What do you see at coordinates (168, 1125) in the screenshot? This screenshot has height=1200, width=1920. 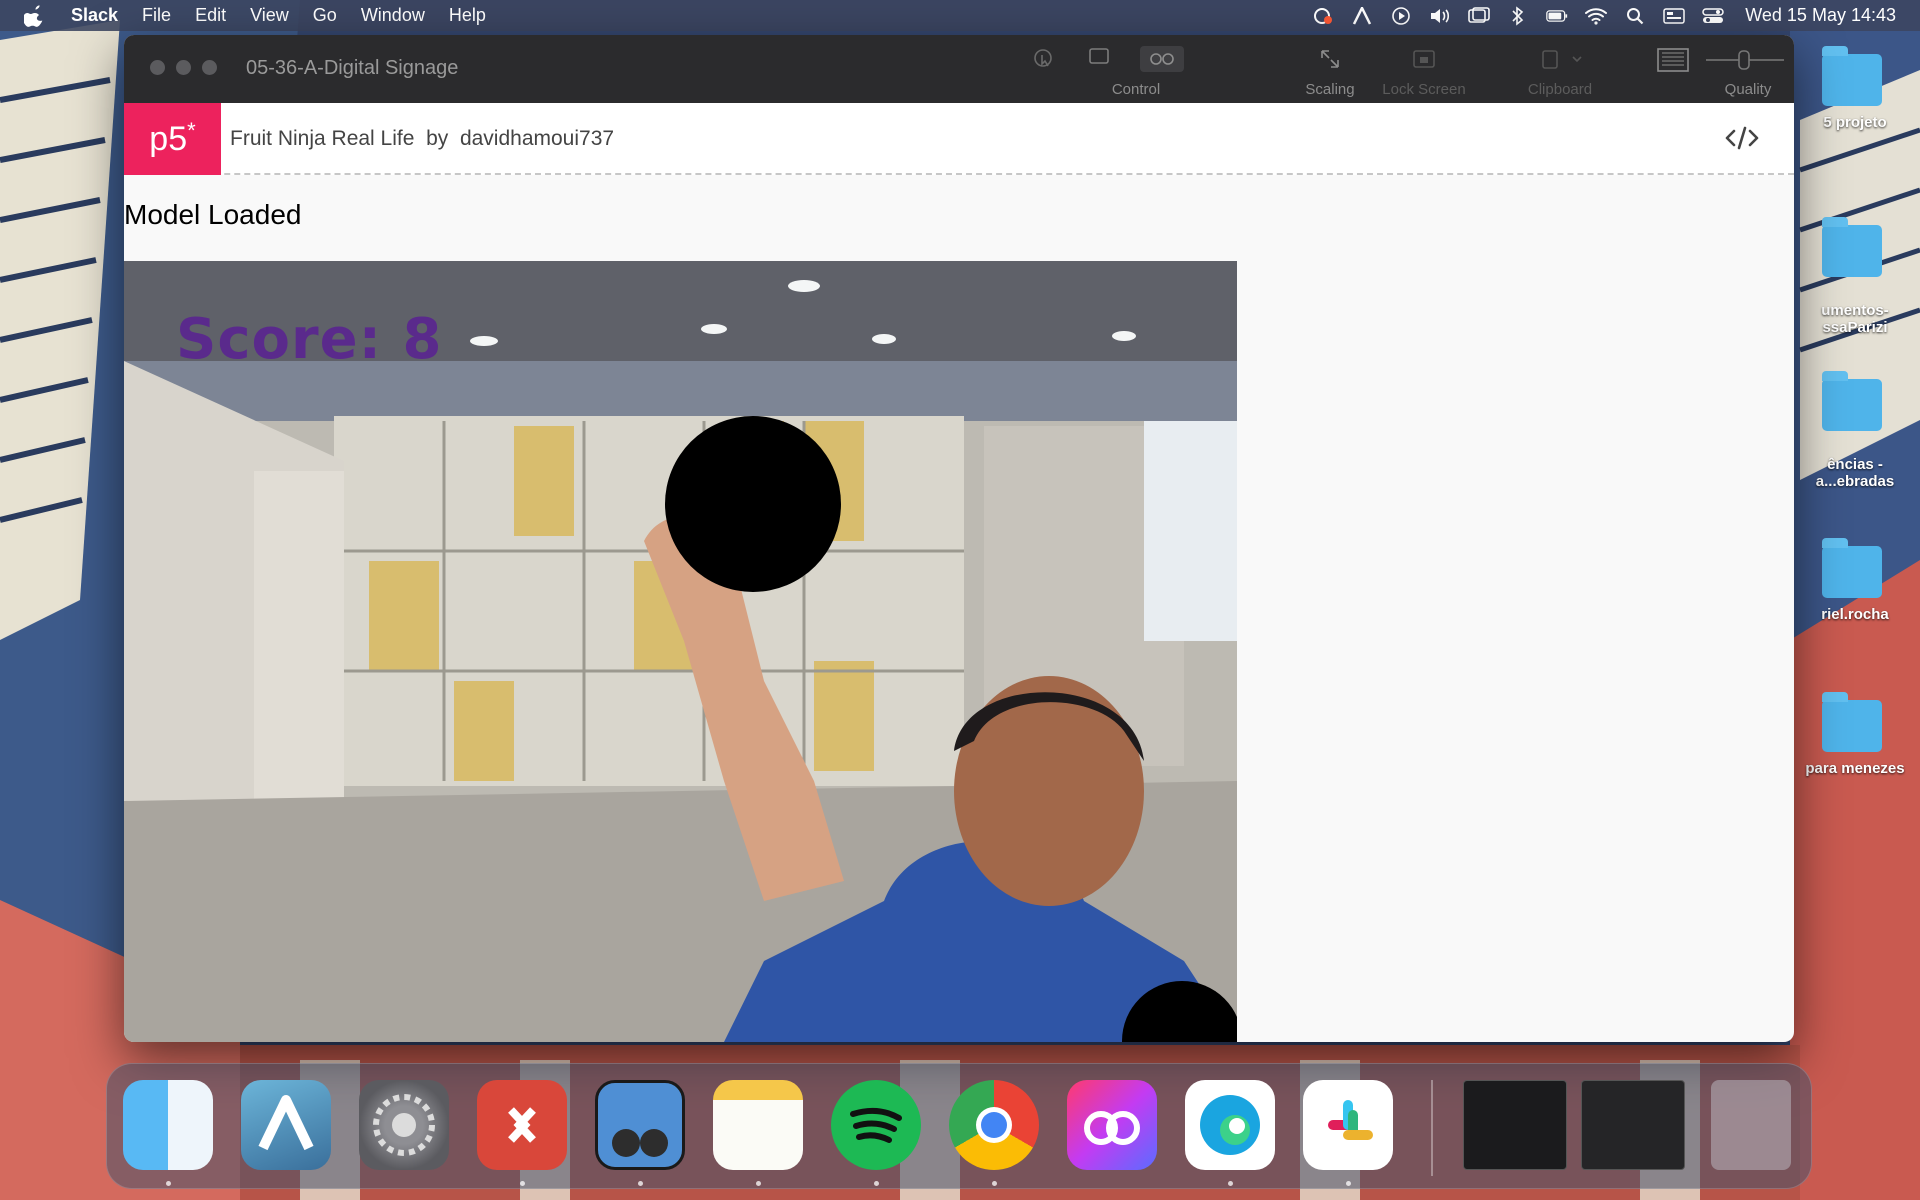 I see `finder-icon` at bounding box center [168, 1125].